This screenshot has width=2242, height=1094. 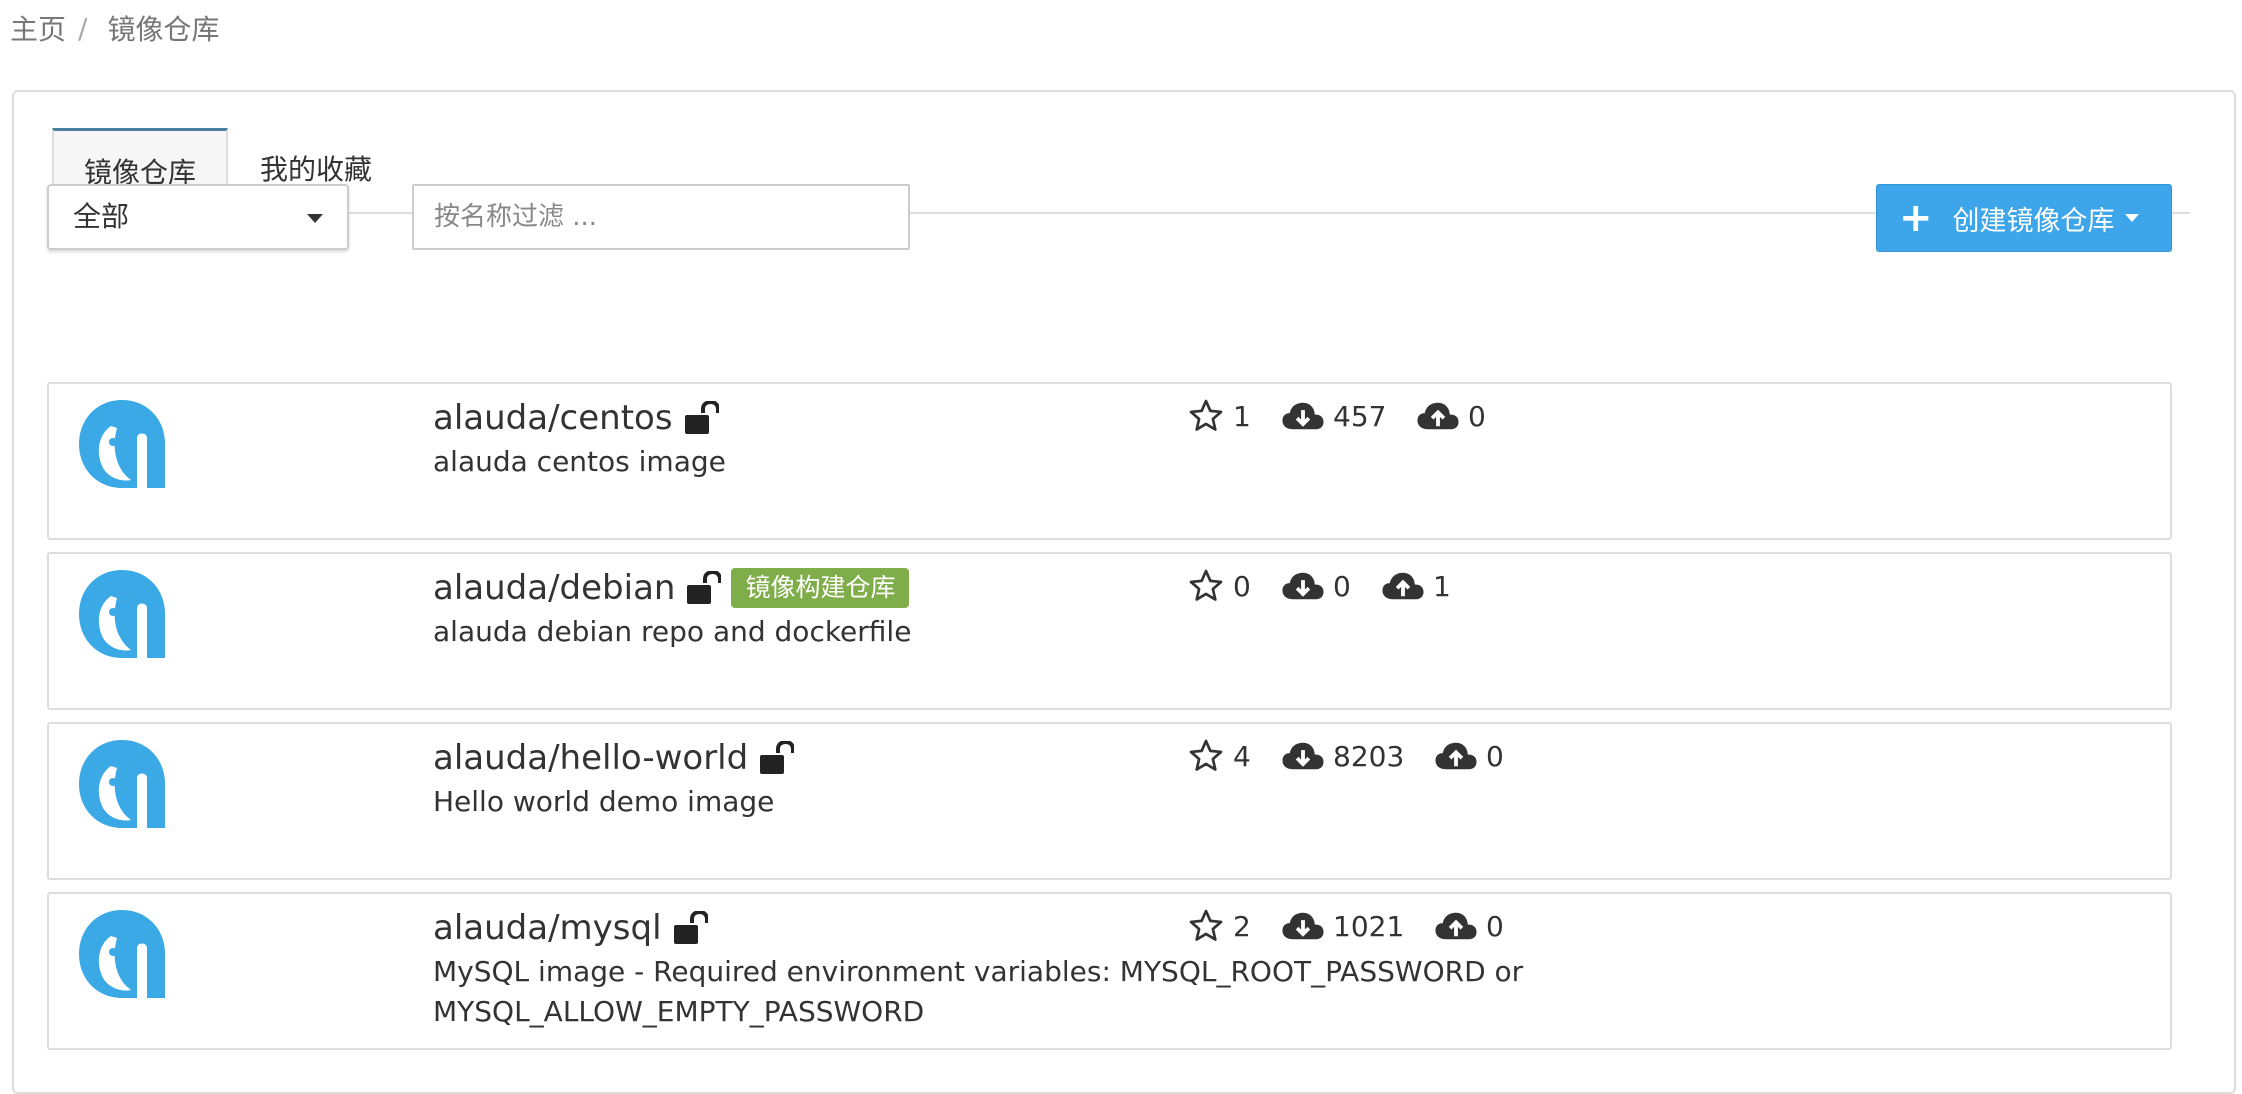 I want to click on create-repository-button: + 创建镜像仓库, so click(x=2024, y=218).